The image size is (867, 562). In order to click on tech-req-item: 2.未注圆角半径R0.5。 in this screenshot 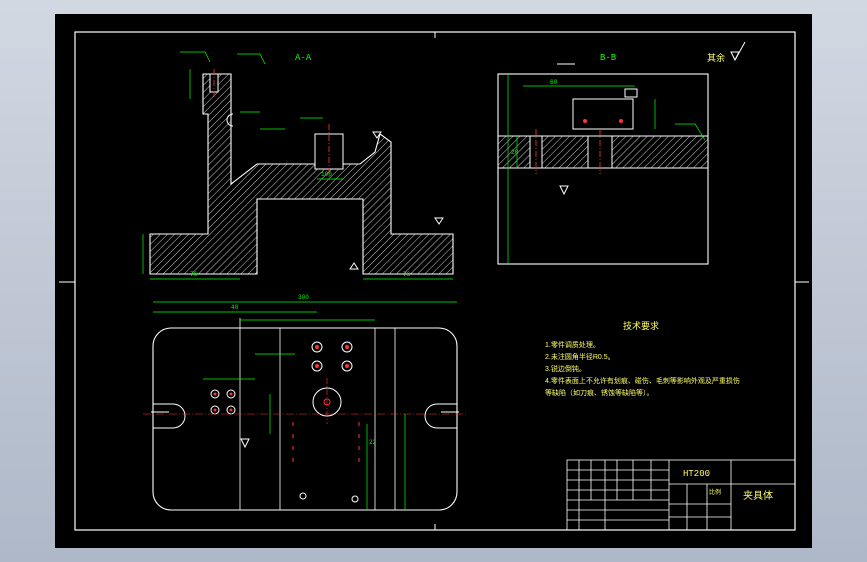, I will do `click(580, 356)`.